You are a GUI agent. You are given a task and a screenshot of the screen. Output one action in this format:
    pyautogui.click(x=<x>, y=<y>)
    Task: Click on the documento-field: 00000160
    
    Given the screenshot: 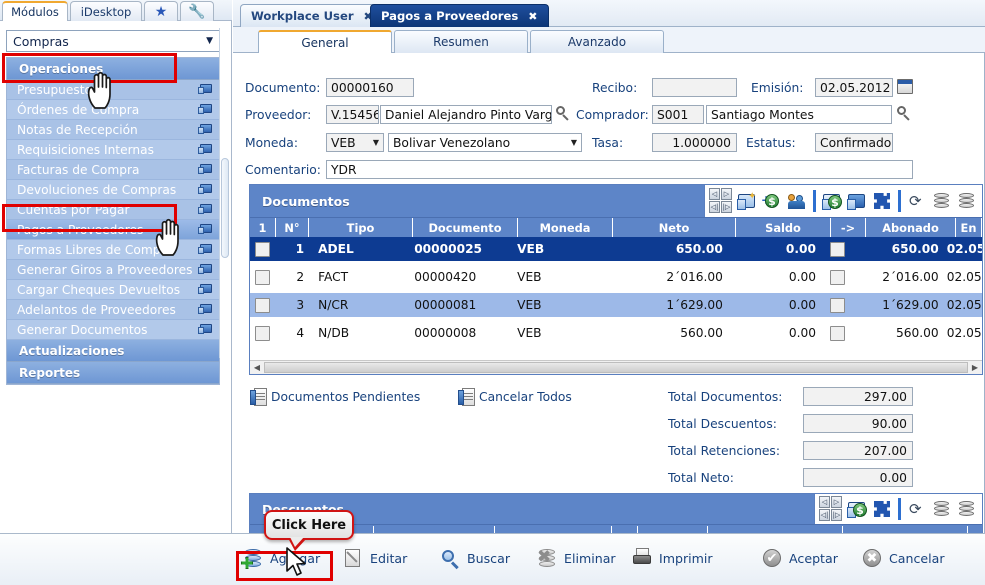 What is the action you would take?
    pyautogui.click(x=370, y=87)
    